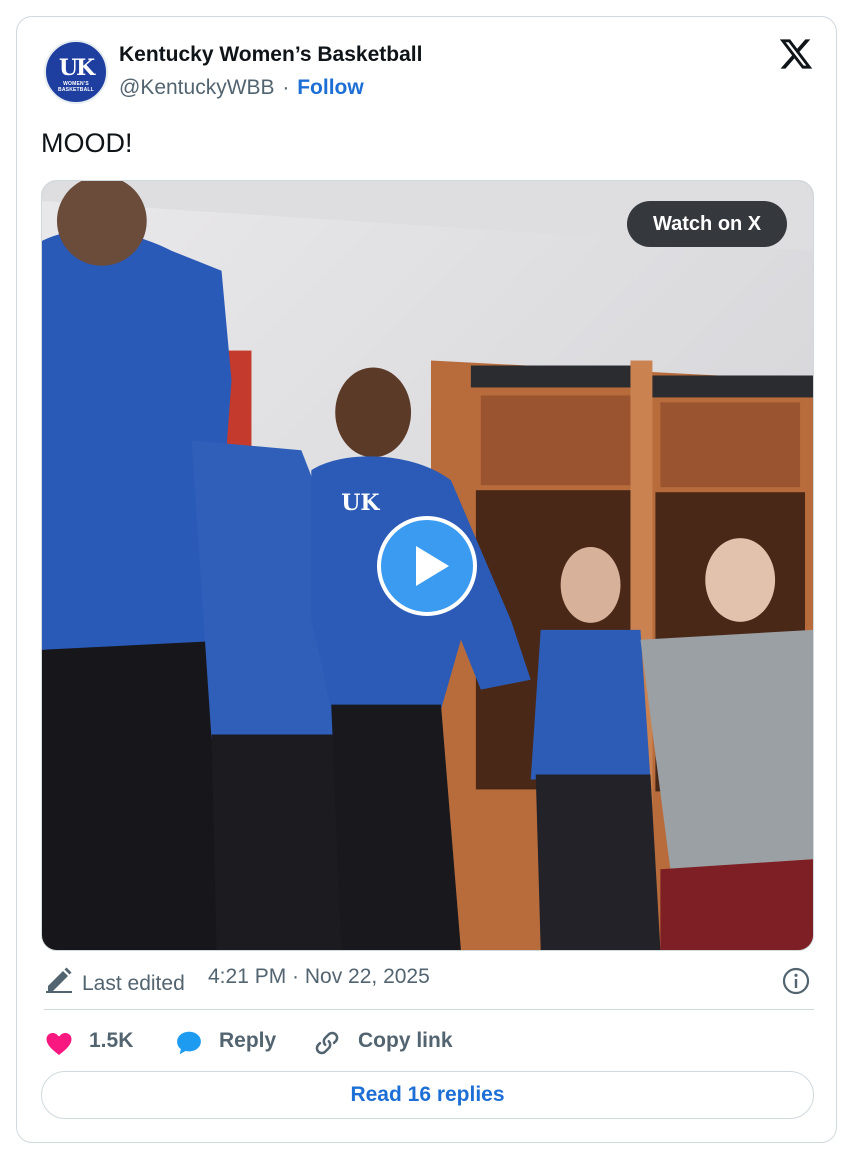  What do you see at coordinates (133, 984) in the screenshot?
I see `last-edited-label: Last edited` at bounding box center [133, 984].